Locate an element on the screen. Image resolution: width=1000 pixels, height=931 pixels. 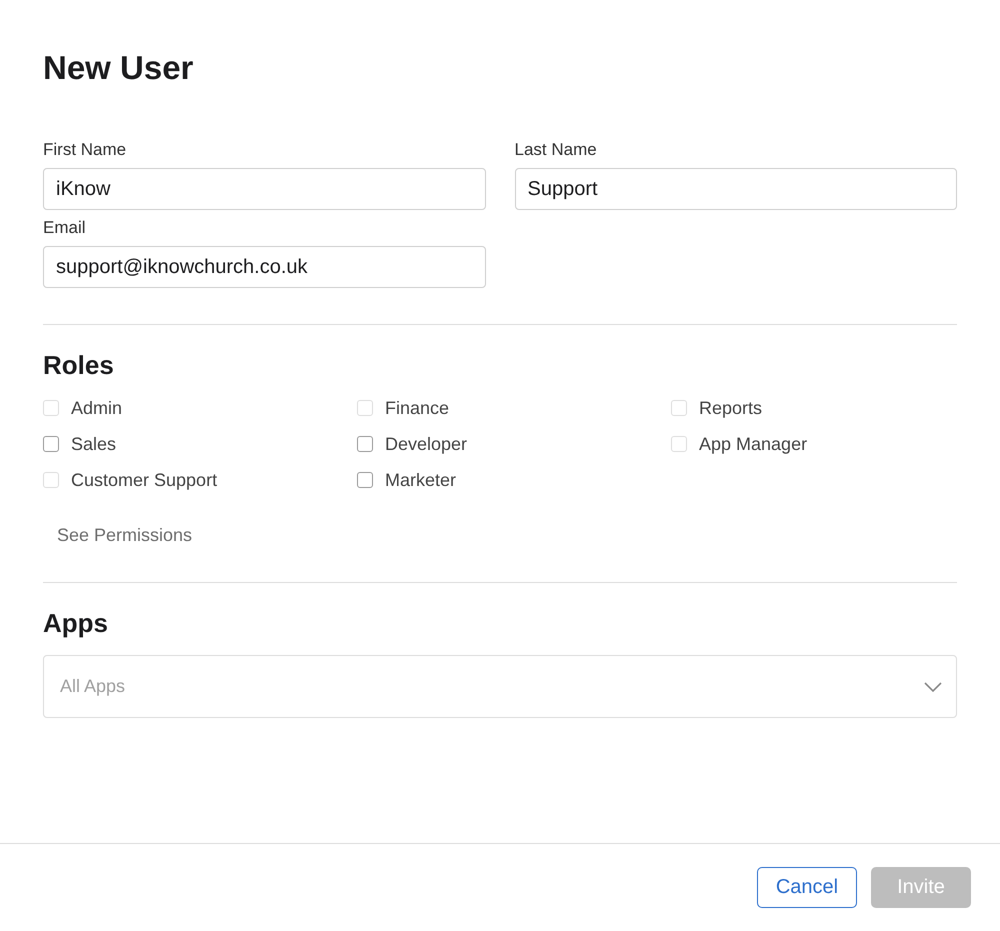
role-label: Reports is located at coordinates (730, 408).